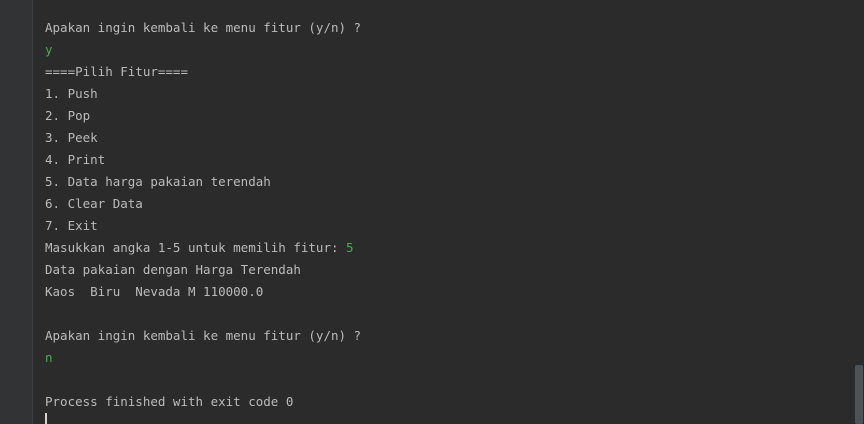 The width and height of the screenshot is (864, 424). I want to click on choose-prompt: Masukkan angka 1-5 untuk memilih fitur:, so click(196, 247).